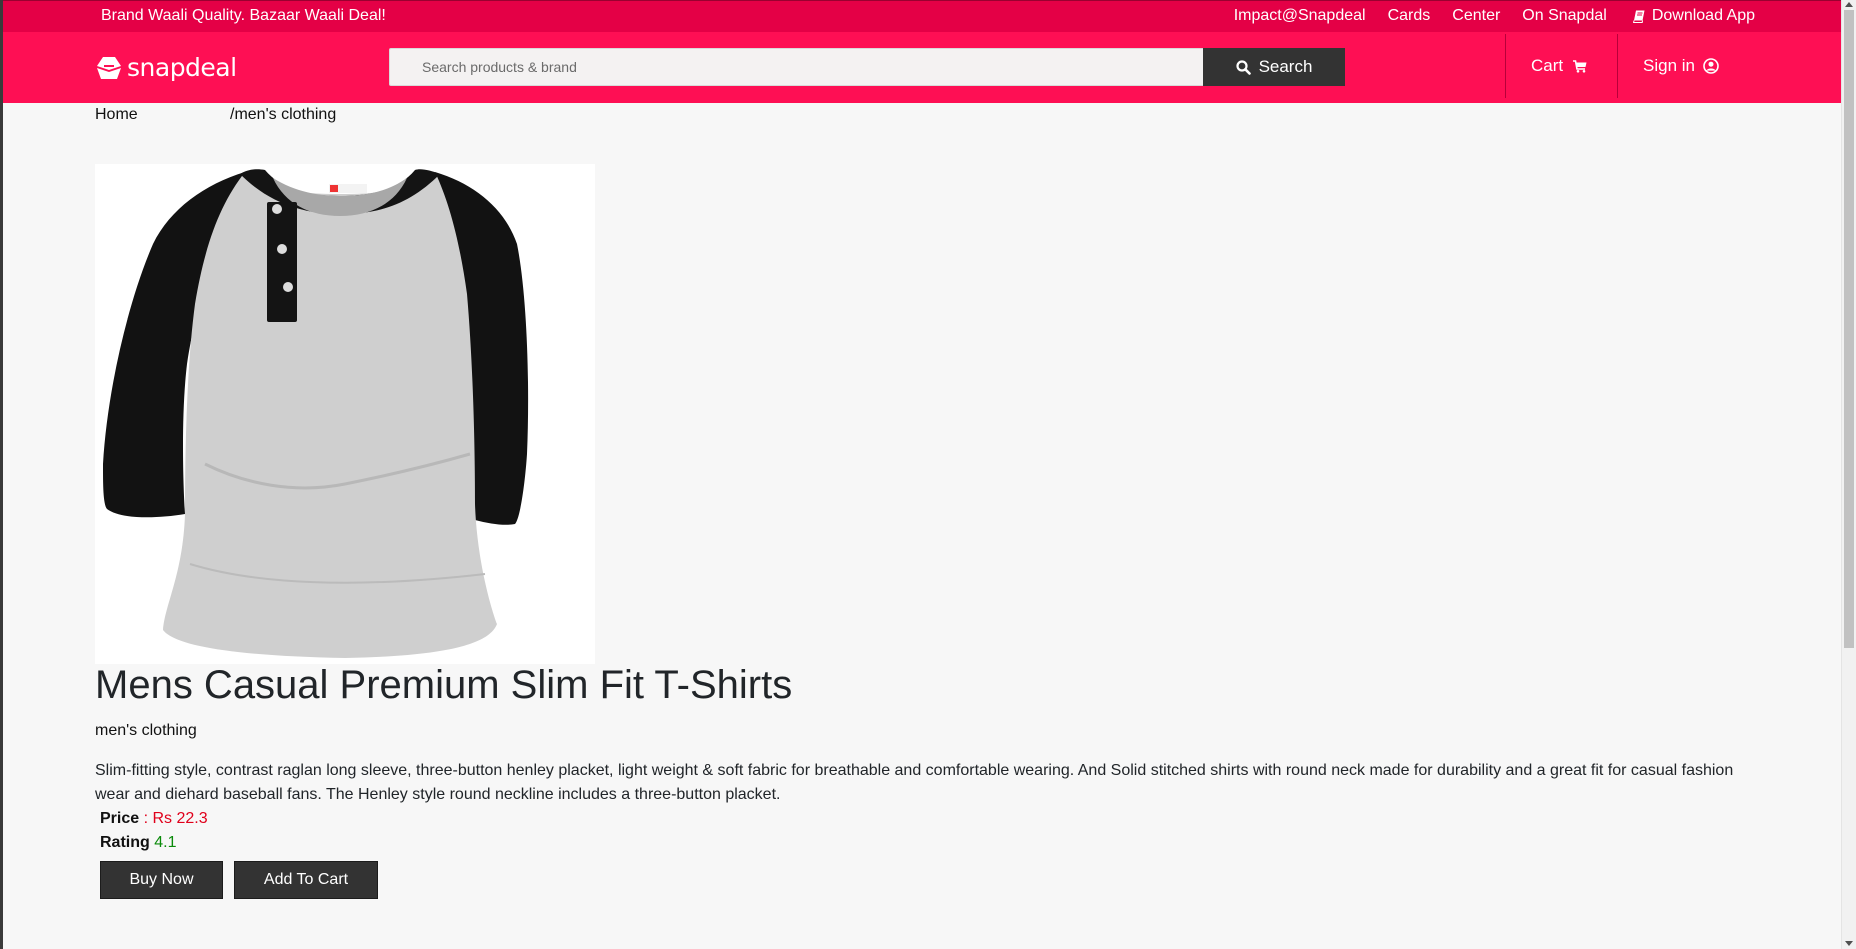 The width and height of the screenshot is (1856, 949). What do you see at coordinates (316, 413) in the screenshot?
I see `tshirt-image` at bounding box center [316, 413].